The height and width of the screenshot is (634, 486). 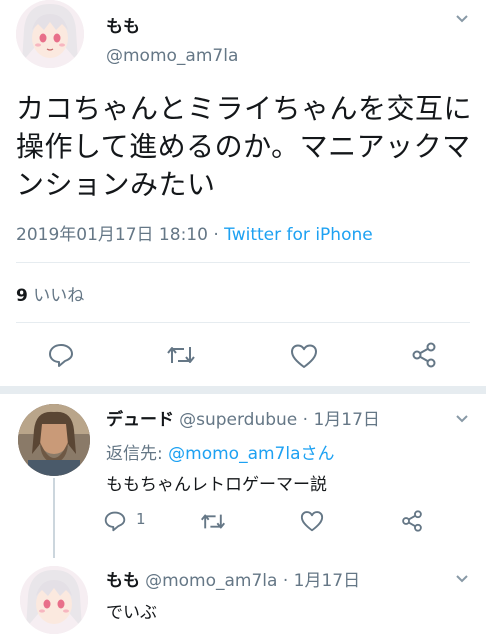 What do you see at coordinates (243, 390) in the screenshot?
I see `section-gap` at bounding box center [243, 390].